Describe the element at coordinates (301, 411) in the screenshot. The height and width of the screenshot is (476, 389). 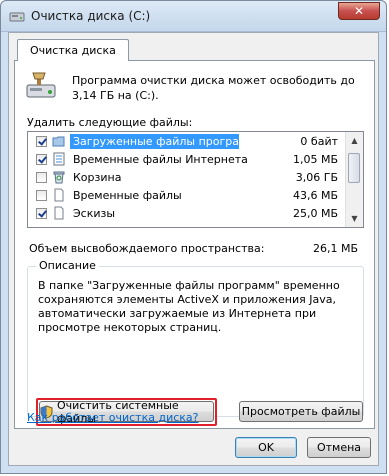
I see `view-files-button: Просмотреть файлы` at that location.